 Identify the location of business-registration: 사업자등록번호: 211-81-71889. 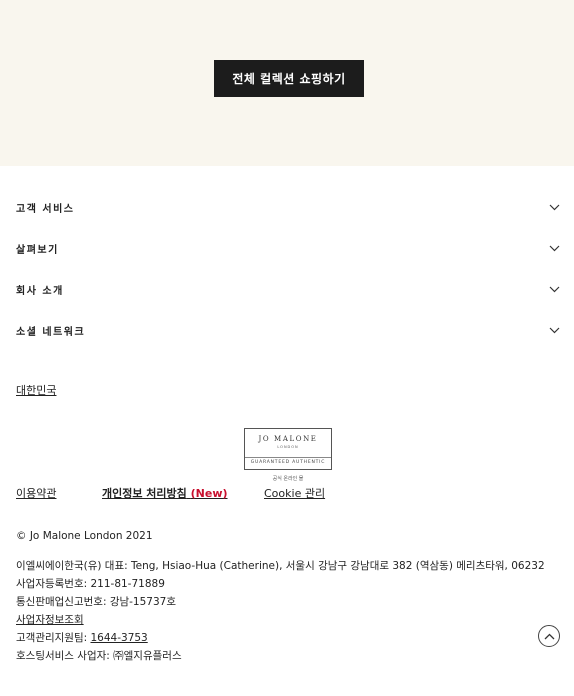
(90, 584).